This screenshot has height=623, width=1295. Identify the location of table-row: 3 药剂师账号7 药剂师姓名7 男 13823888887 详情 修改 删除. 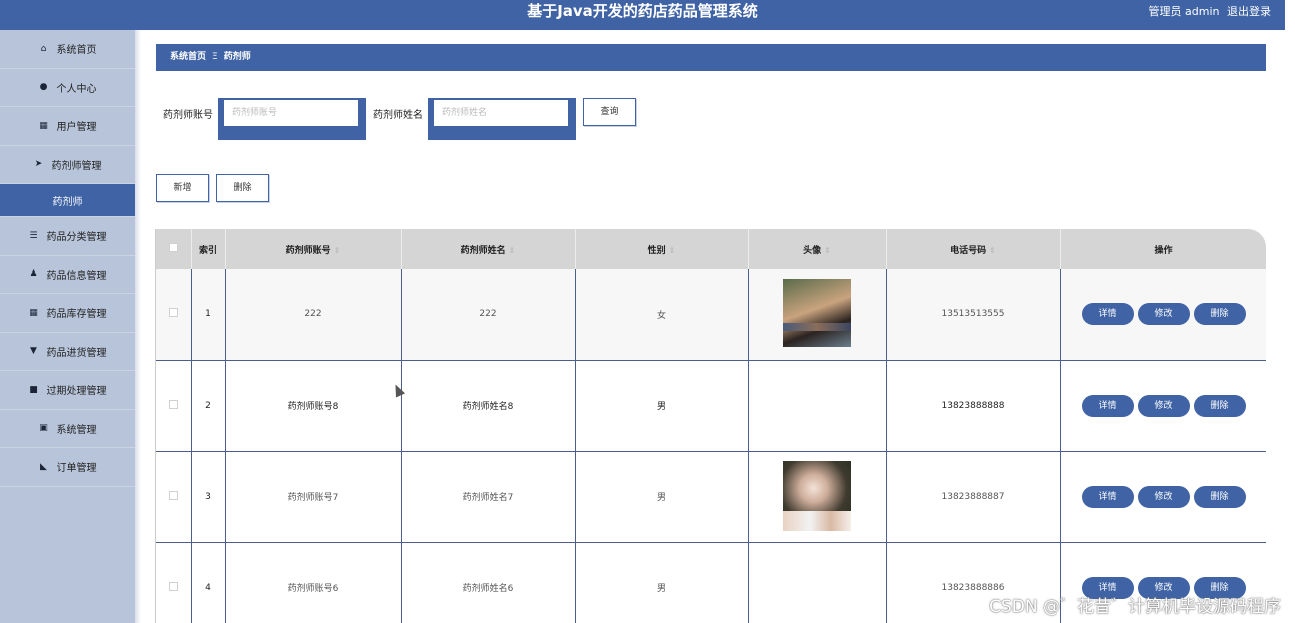
(711, 497).